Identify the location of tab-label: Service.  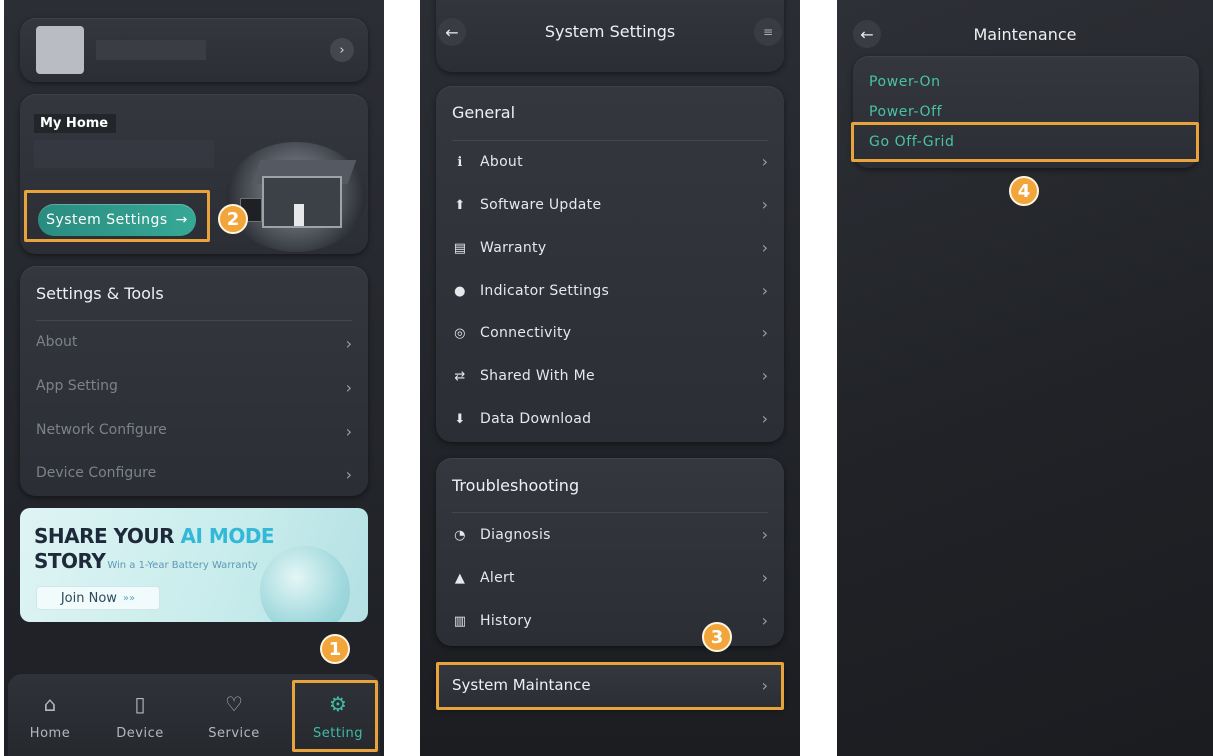
(234, 733).